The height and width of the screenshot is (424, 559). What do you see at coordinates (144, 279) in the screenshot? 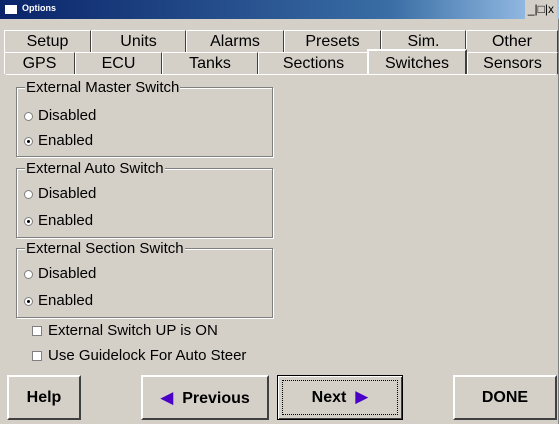
I see `external-section-switch-group: External Section Switch Disabled Enabled` at bounding box center [144, 279].